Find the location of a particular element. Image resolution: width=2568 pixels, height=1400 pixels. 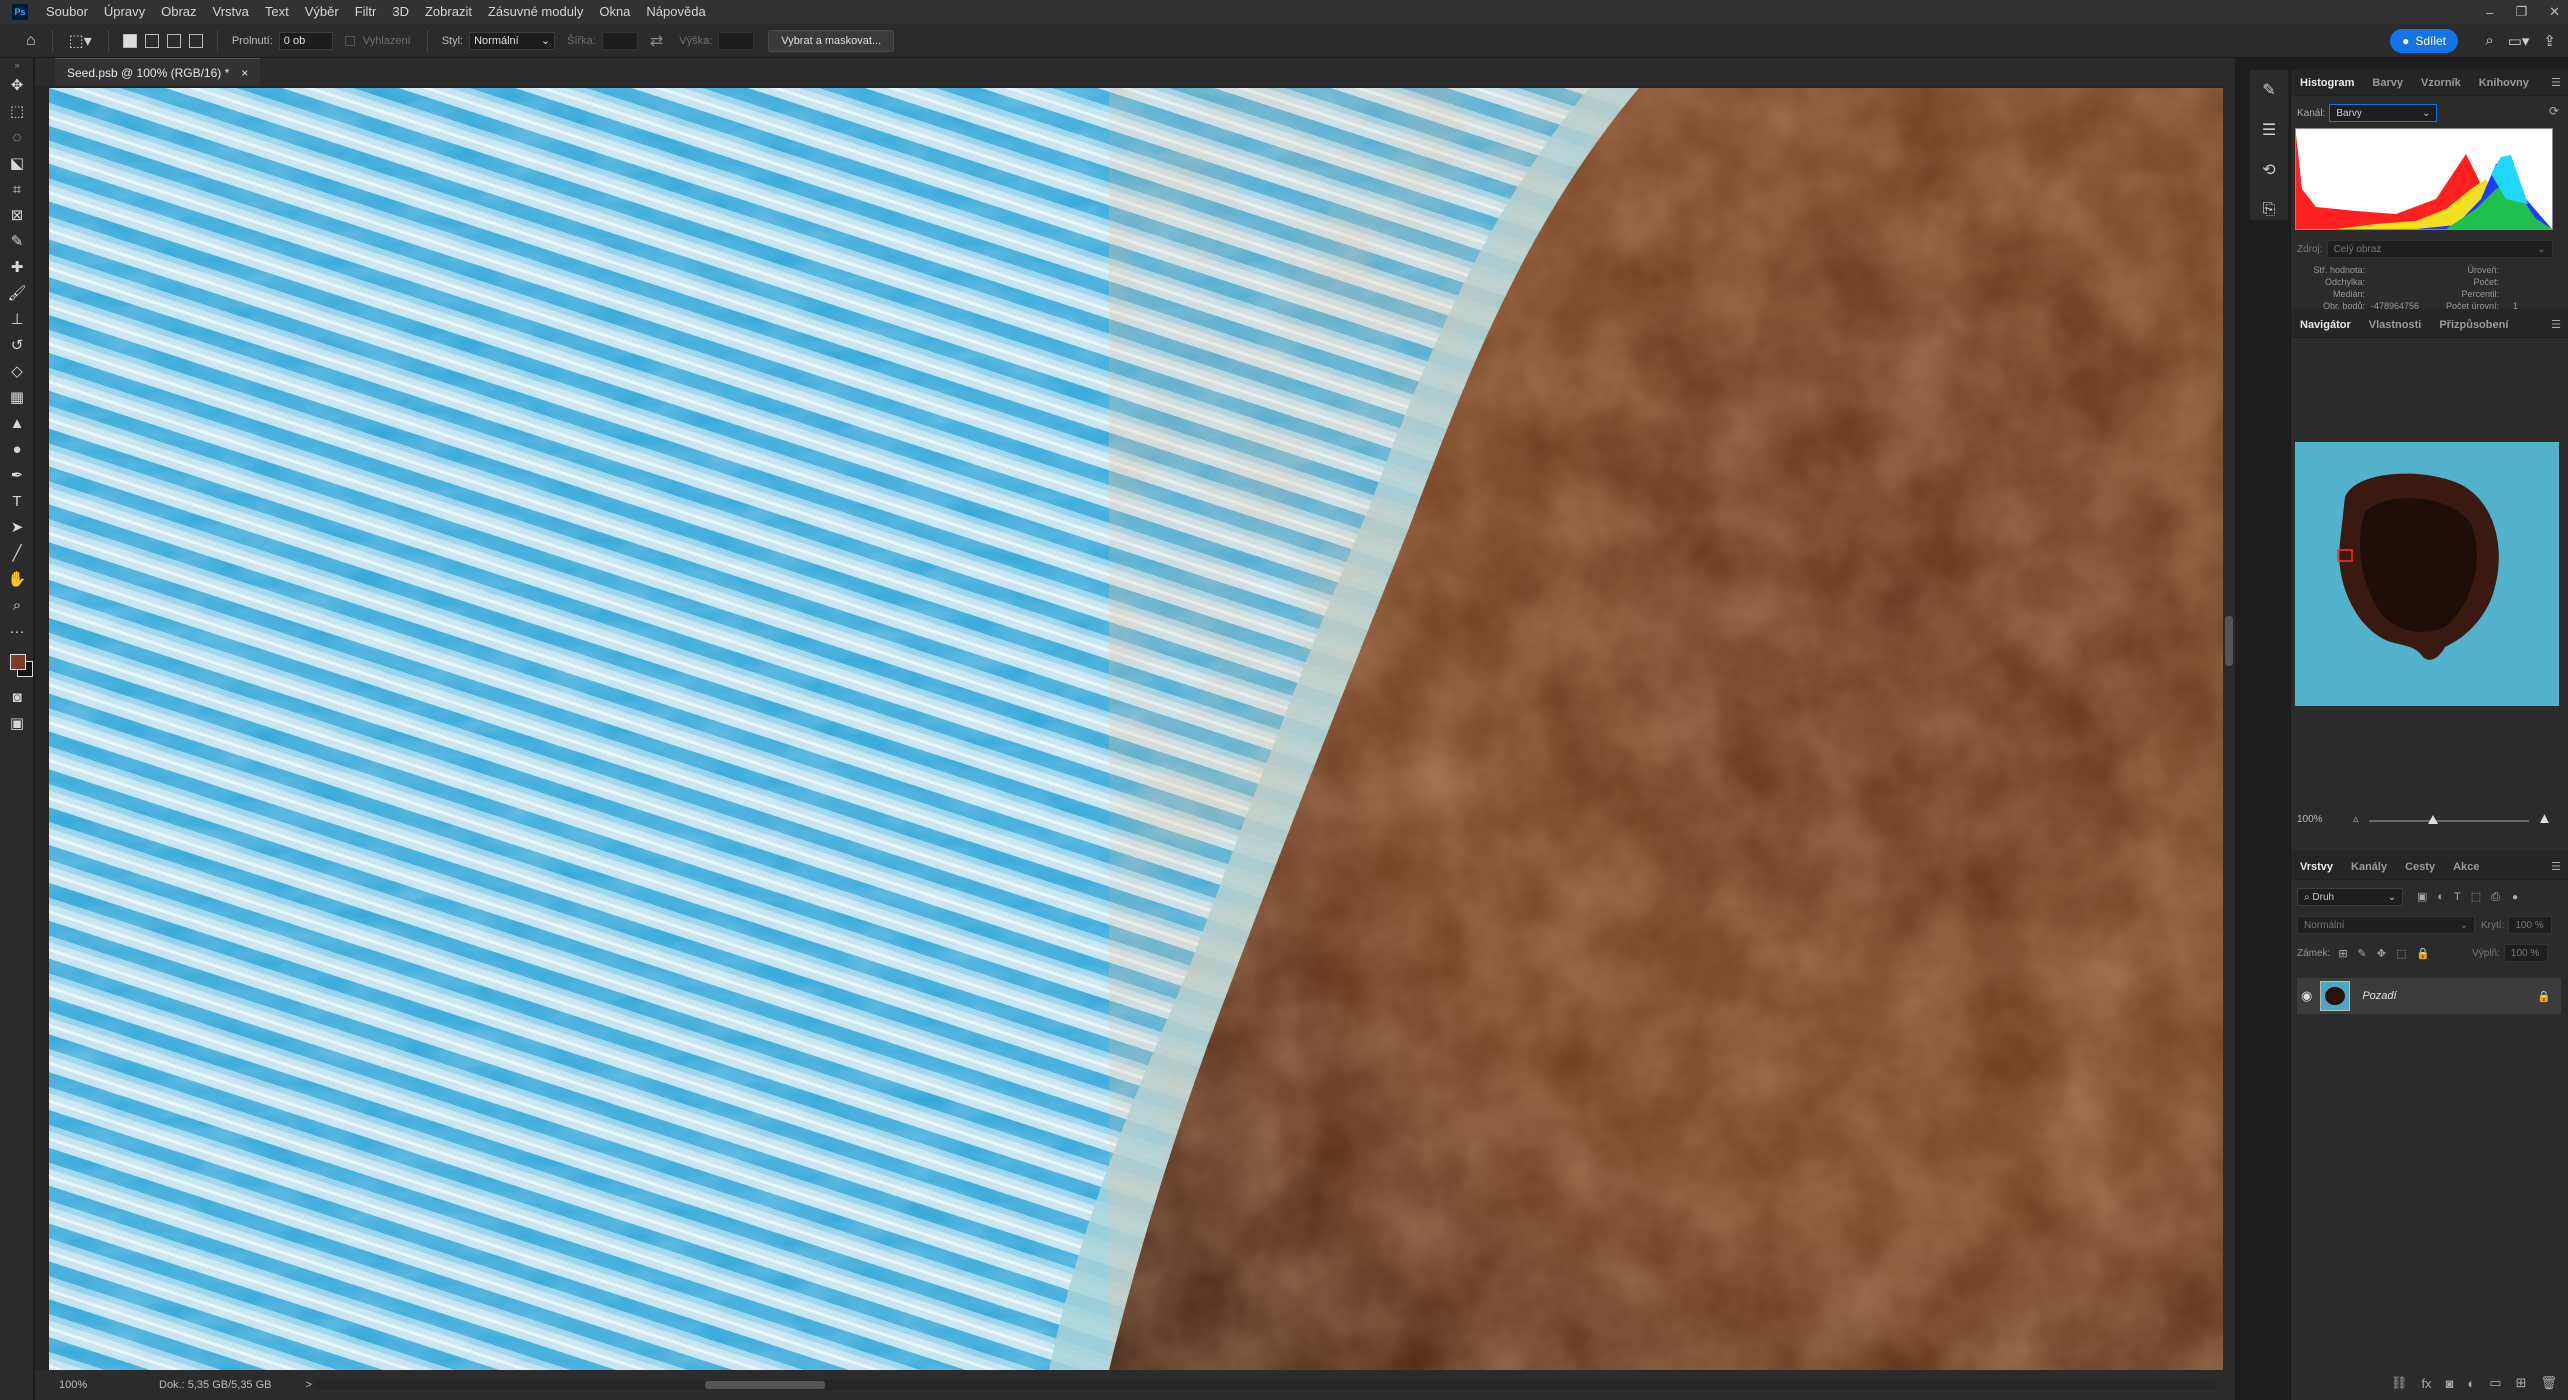

eyedropper-tool-icon: ✎ is located at coordinates (17, 241).